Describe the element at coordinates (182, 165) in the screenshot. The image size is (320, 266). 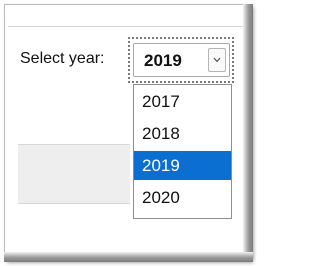
I see `year-option-2019: 2019` at that location.